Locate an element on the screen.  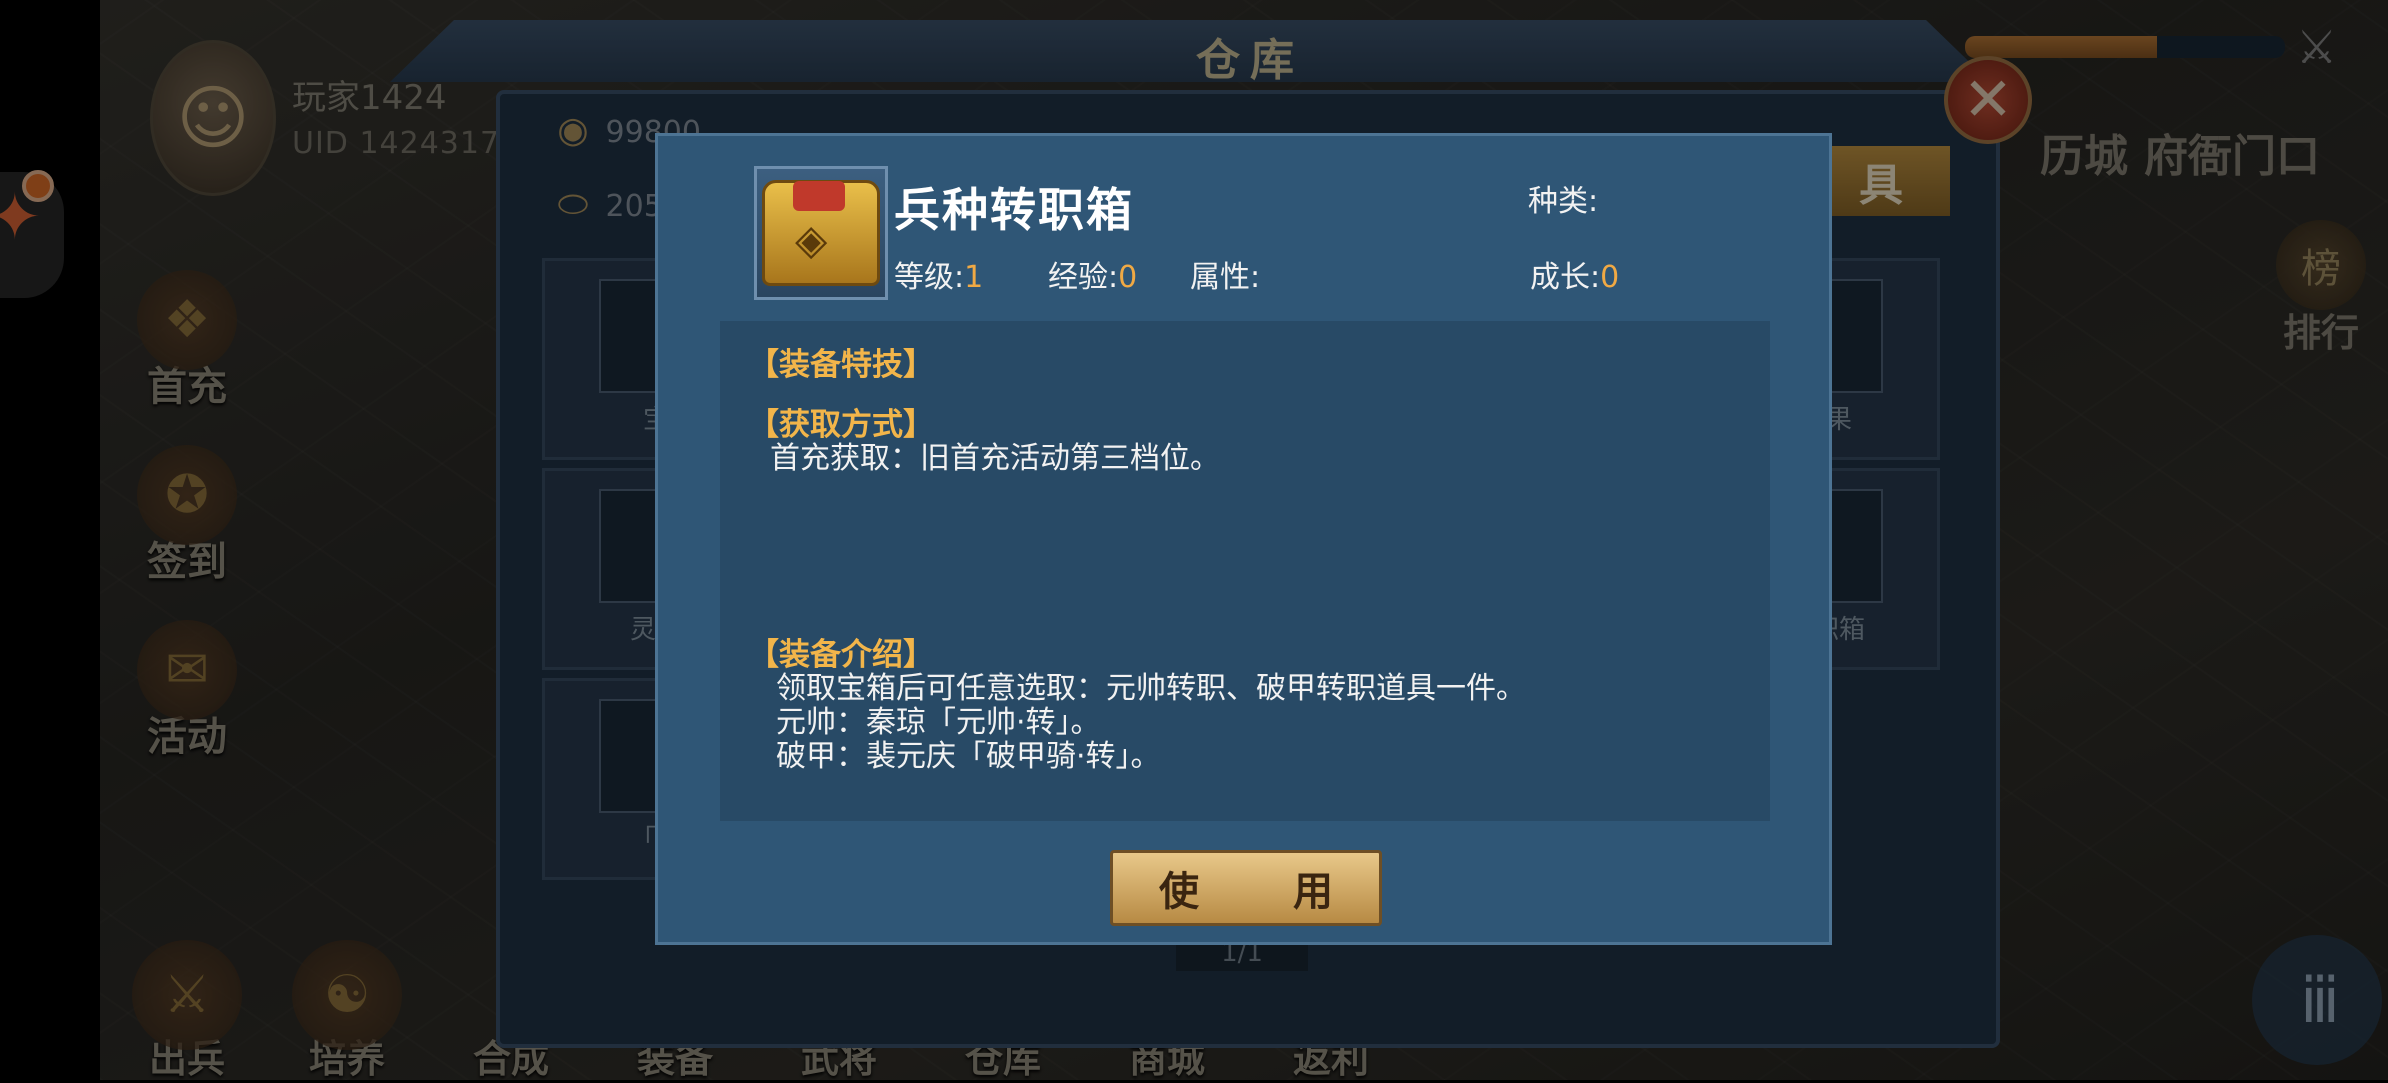
obtain-header: 【获取方式】 is located at coordinates (841, 425).